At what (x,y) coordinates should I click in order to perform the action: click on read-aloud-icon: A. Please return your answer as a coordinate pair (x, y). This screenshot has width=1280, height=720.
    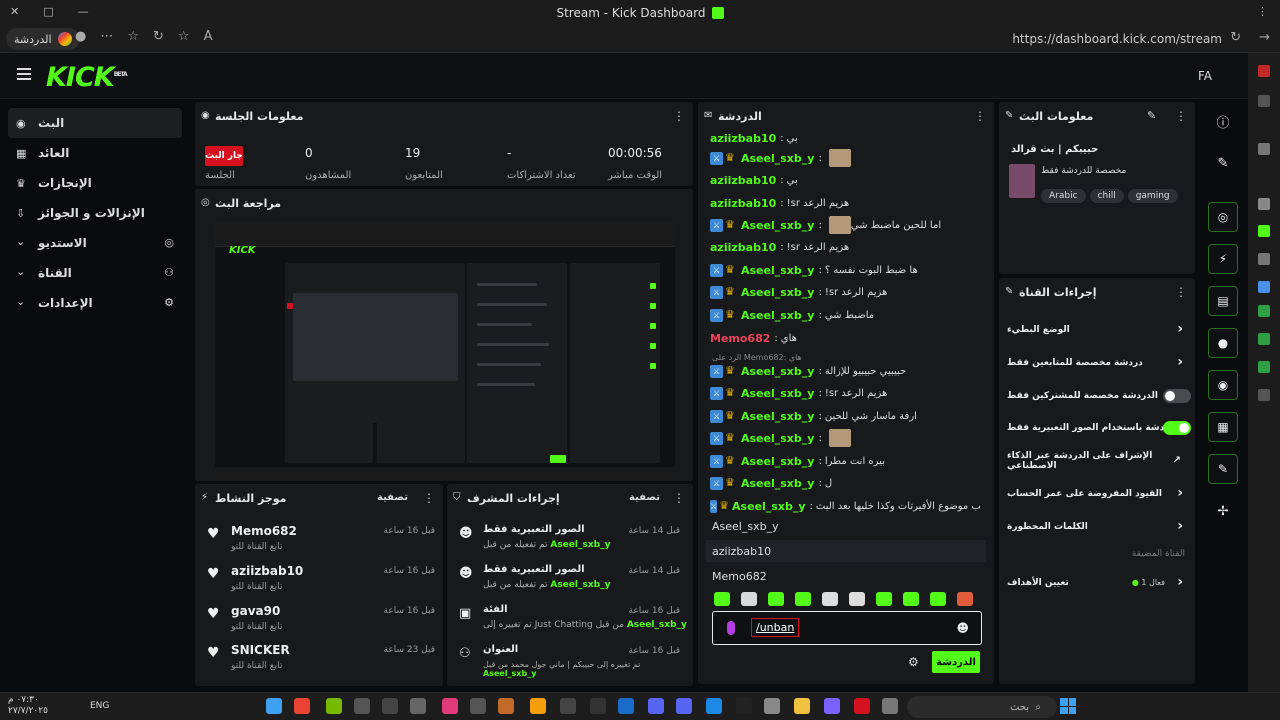
    Looking at the image, I should click on (208, 36).